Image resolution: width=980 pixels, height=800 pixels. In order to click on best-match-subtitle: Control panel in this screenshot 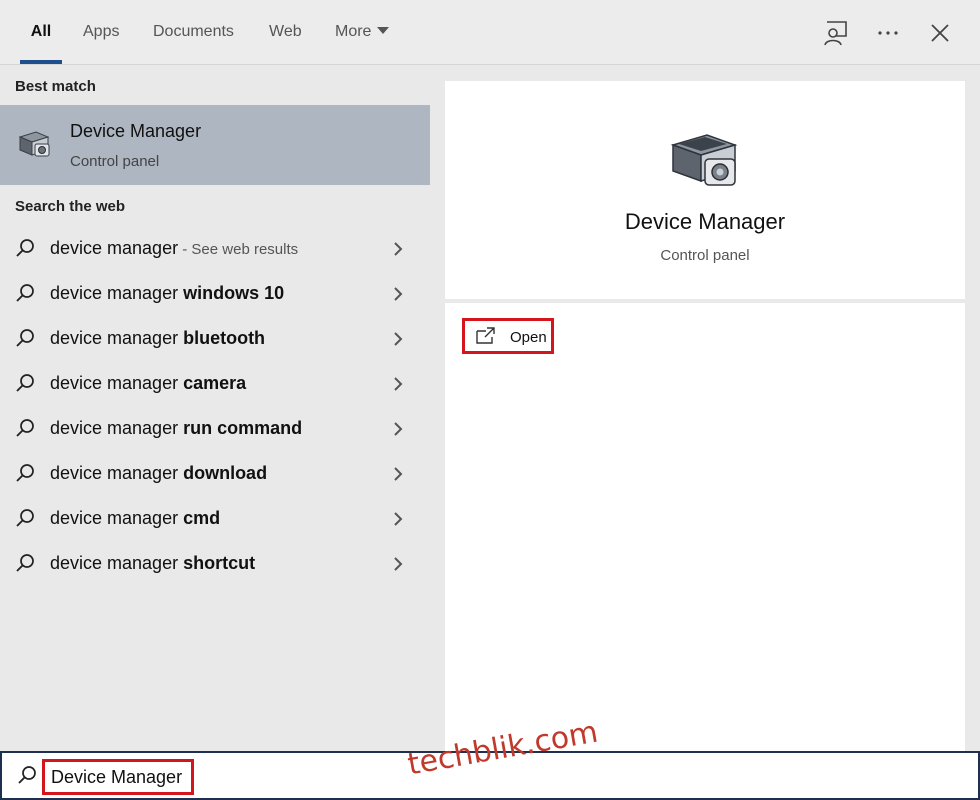, I will do `click(115, 161)`.